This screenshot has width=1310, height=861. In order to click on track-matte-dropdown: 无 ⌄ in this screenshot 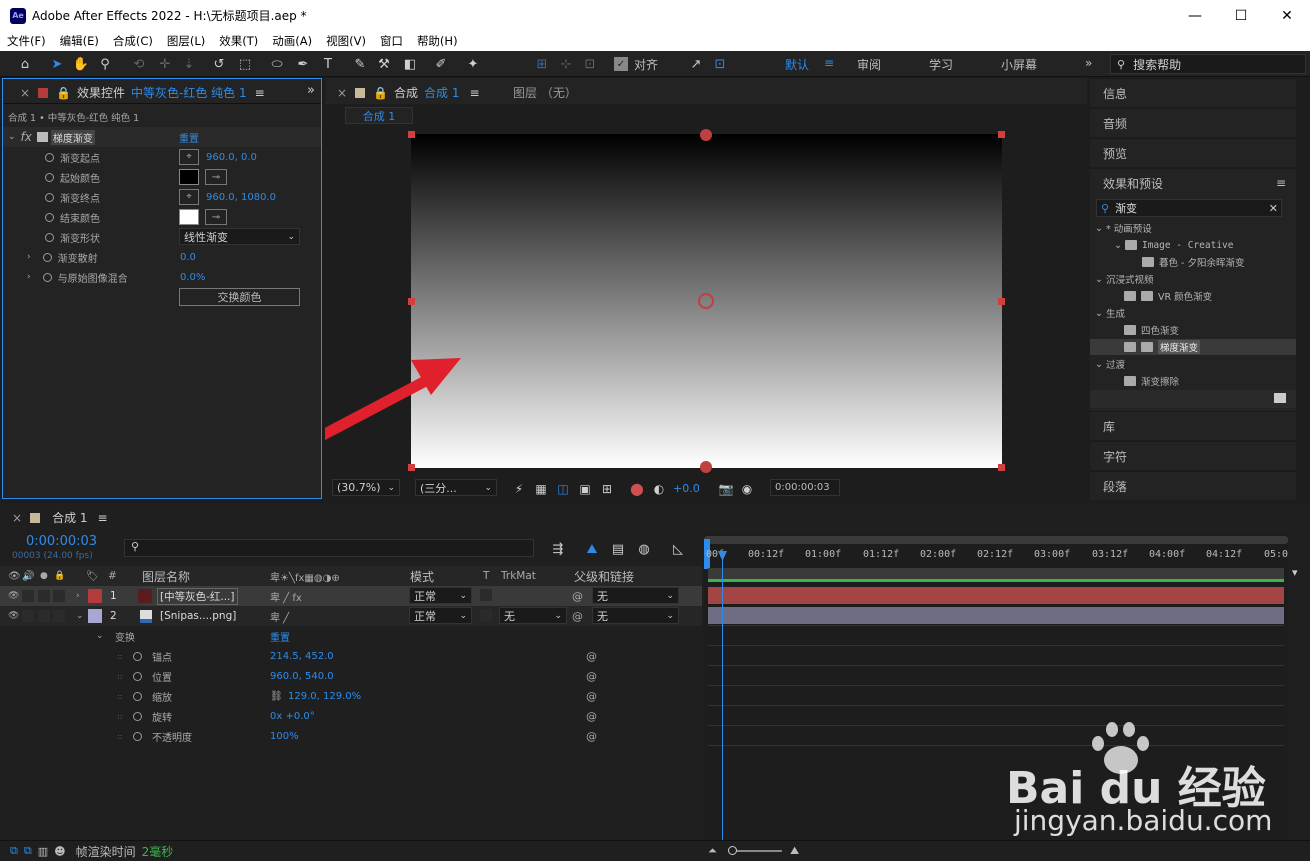, I will do `click(533, 615)`.